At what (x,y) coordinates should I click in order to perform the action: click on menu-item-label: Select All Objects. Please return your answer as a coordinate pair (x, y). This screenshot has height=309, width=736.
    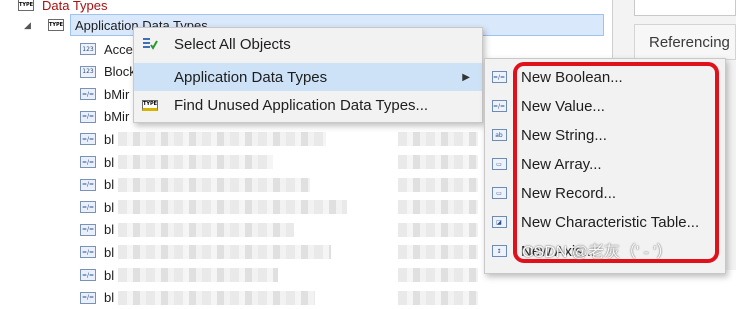
    Looking at the image, I should click on (232, 44).